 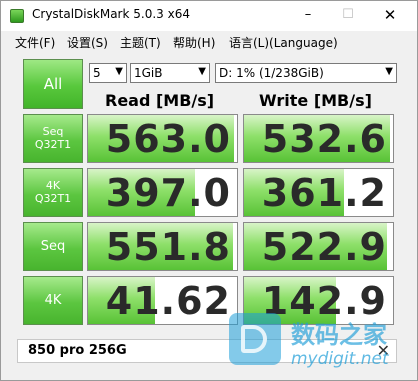 I want to click on write-header: Write [MB/s], so click(x=315, y=100).